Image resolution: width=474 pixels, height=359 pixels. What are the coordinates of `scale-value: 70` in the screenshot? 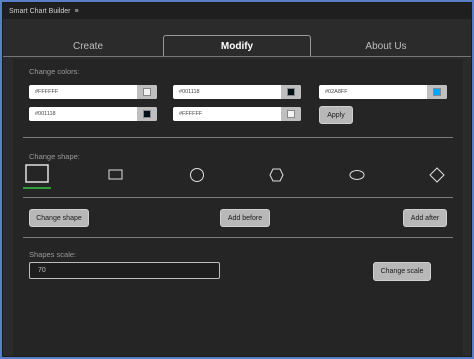 It's located at (42, 270).